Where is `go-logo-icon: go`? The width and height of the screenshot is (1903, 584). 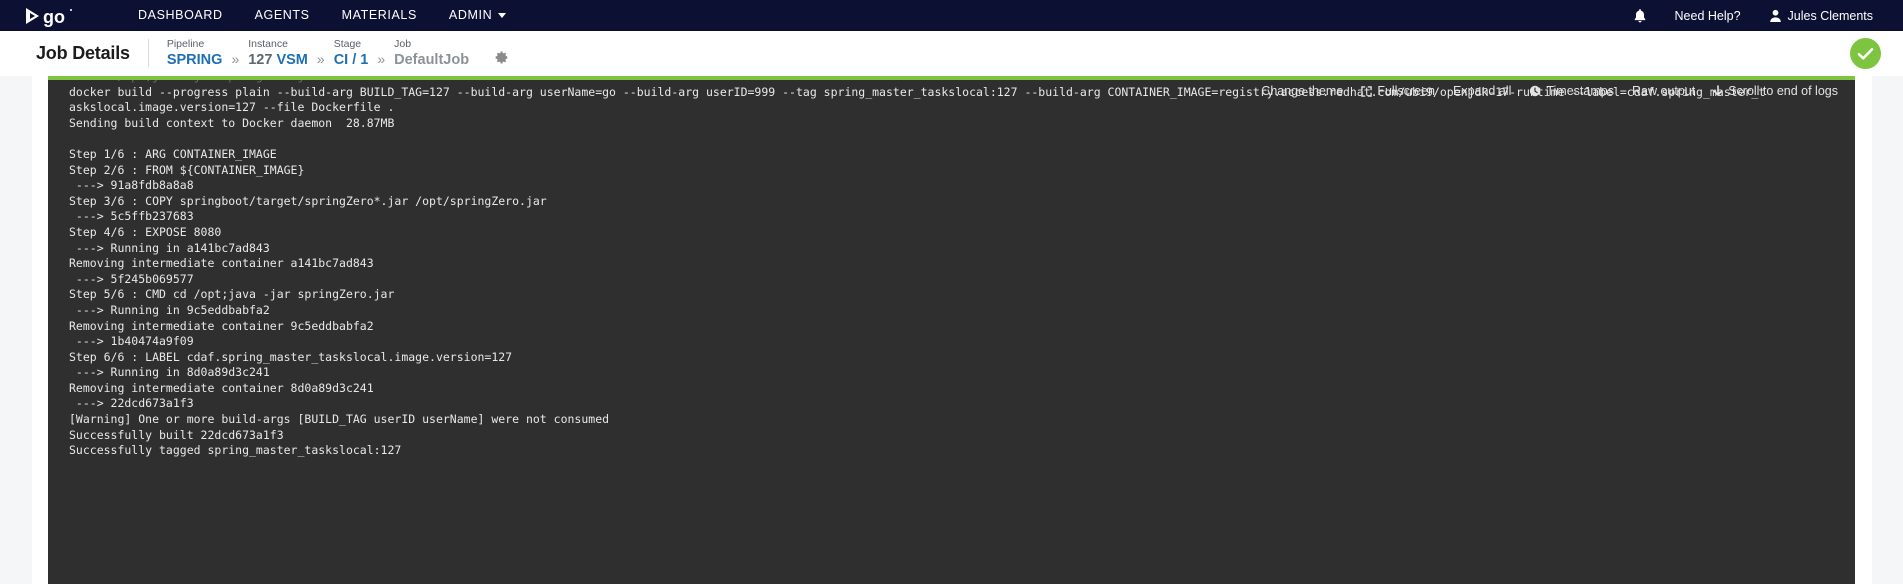 go-logo-icon: go is located at coordinates (49, 17).